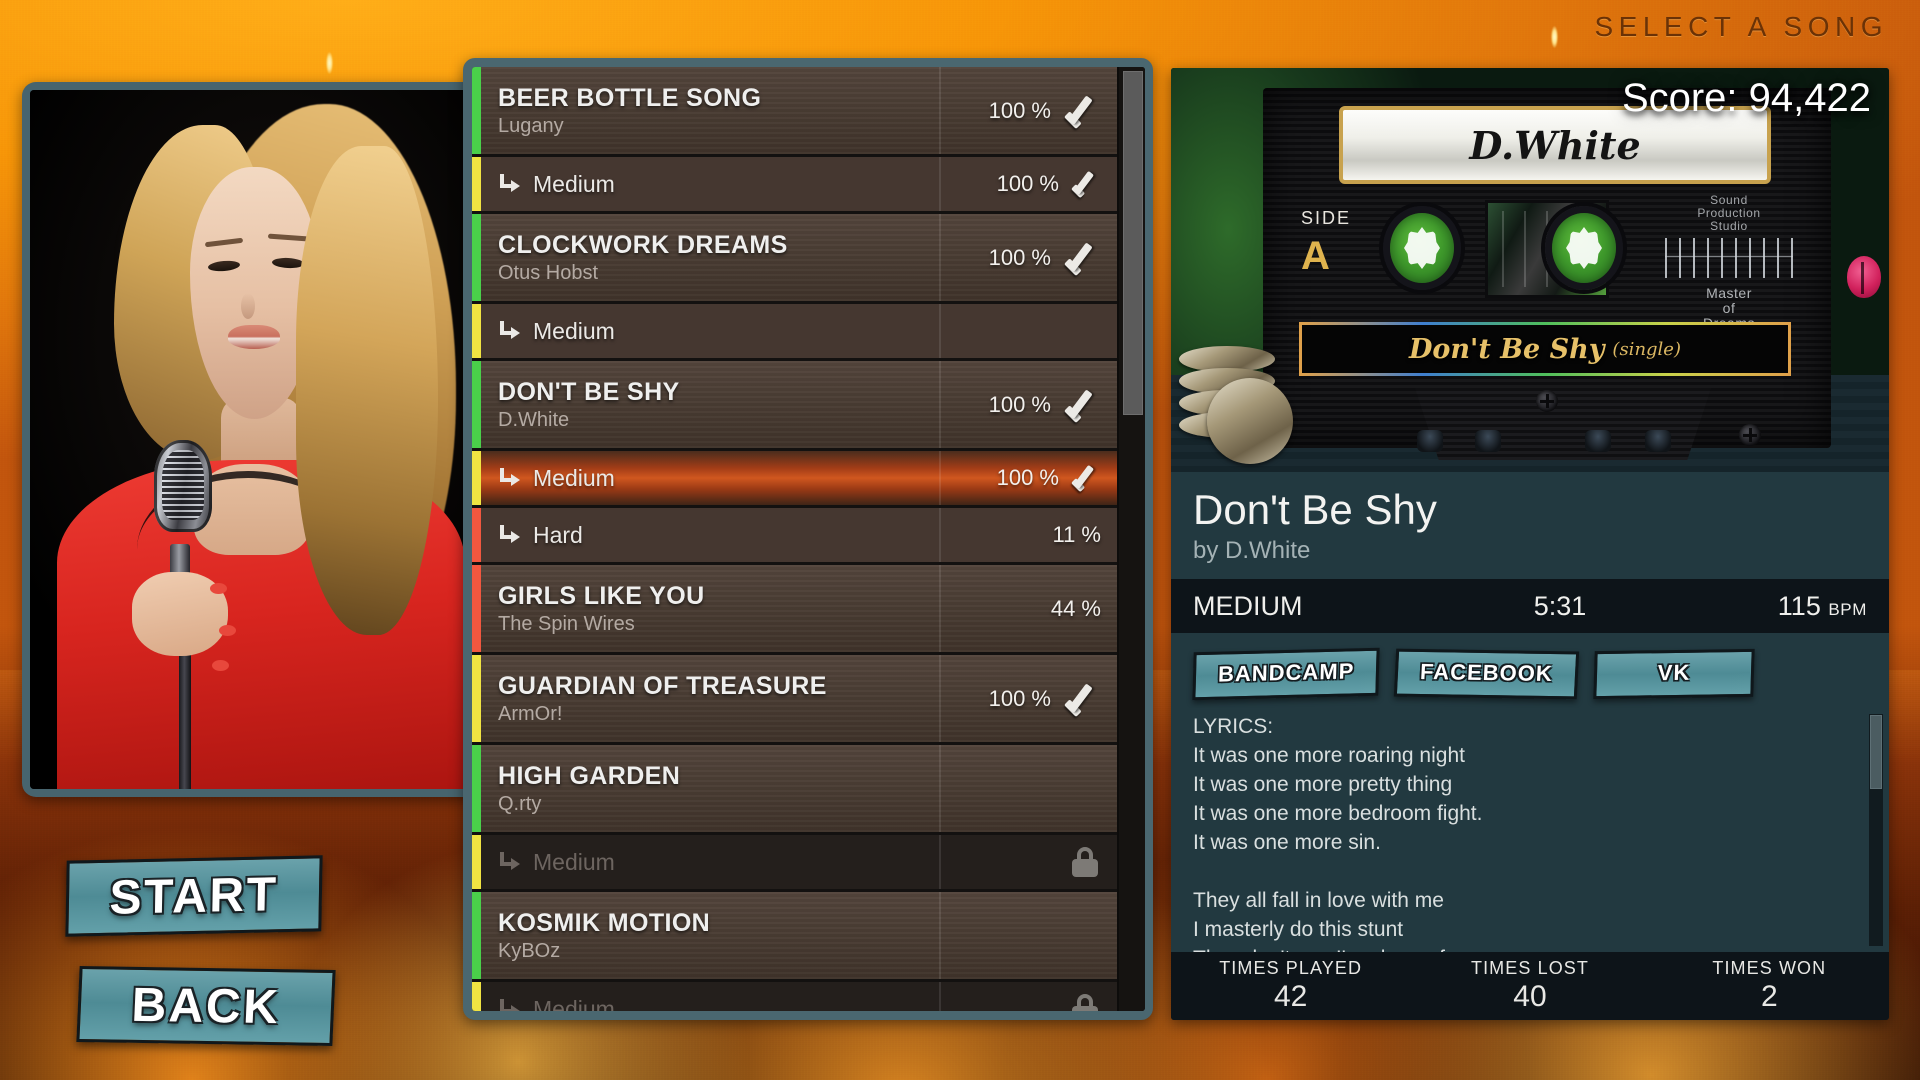 This screenshot has width=1920, height=1080. I want to click on meta-duration: 5:31, so click(1560, 605).